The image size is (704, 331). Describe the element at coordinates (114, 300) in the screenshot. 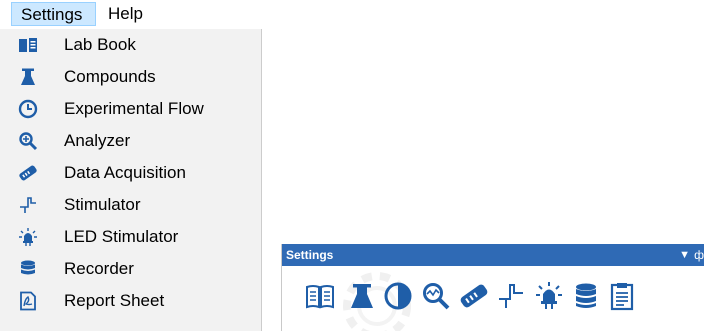

I see `menu-item-label: Report Sheet` at that location.